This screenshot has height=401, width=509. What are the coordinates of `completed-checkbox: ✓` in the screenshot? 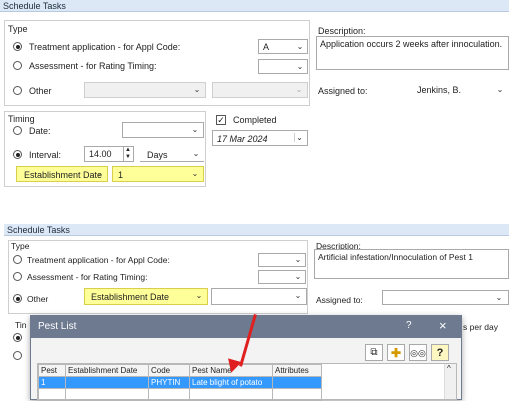 It's located at (221, 120).